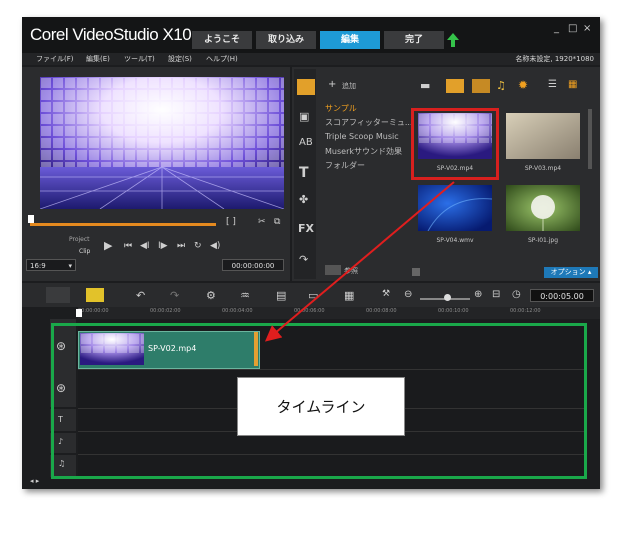  What do you see at coordinates (425, 85) in the screenshot?
I see `folder-icon: ▬` at bounding box center [425, 85].